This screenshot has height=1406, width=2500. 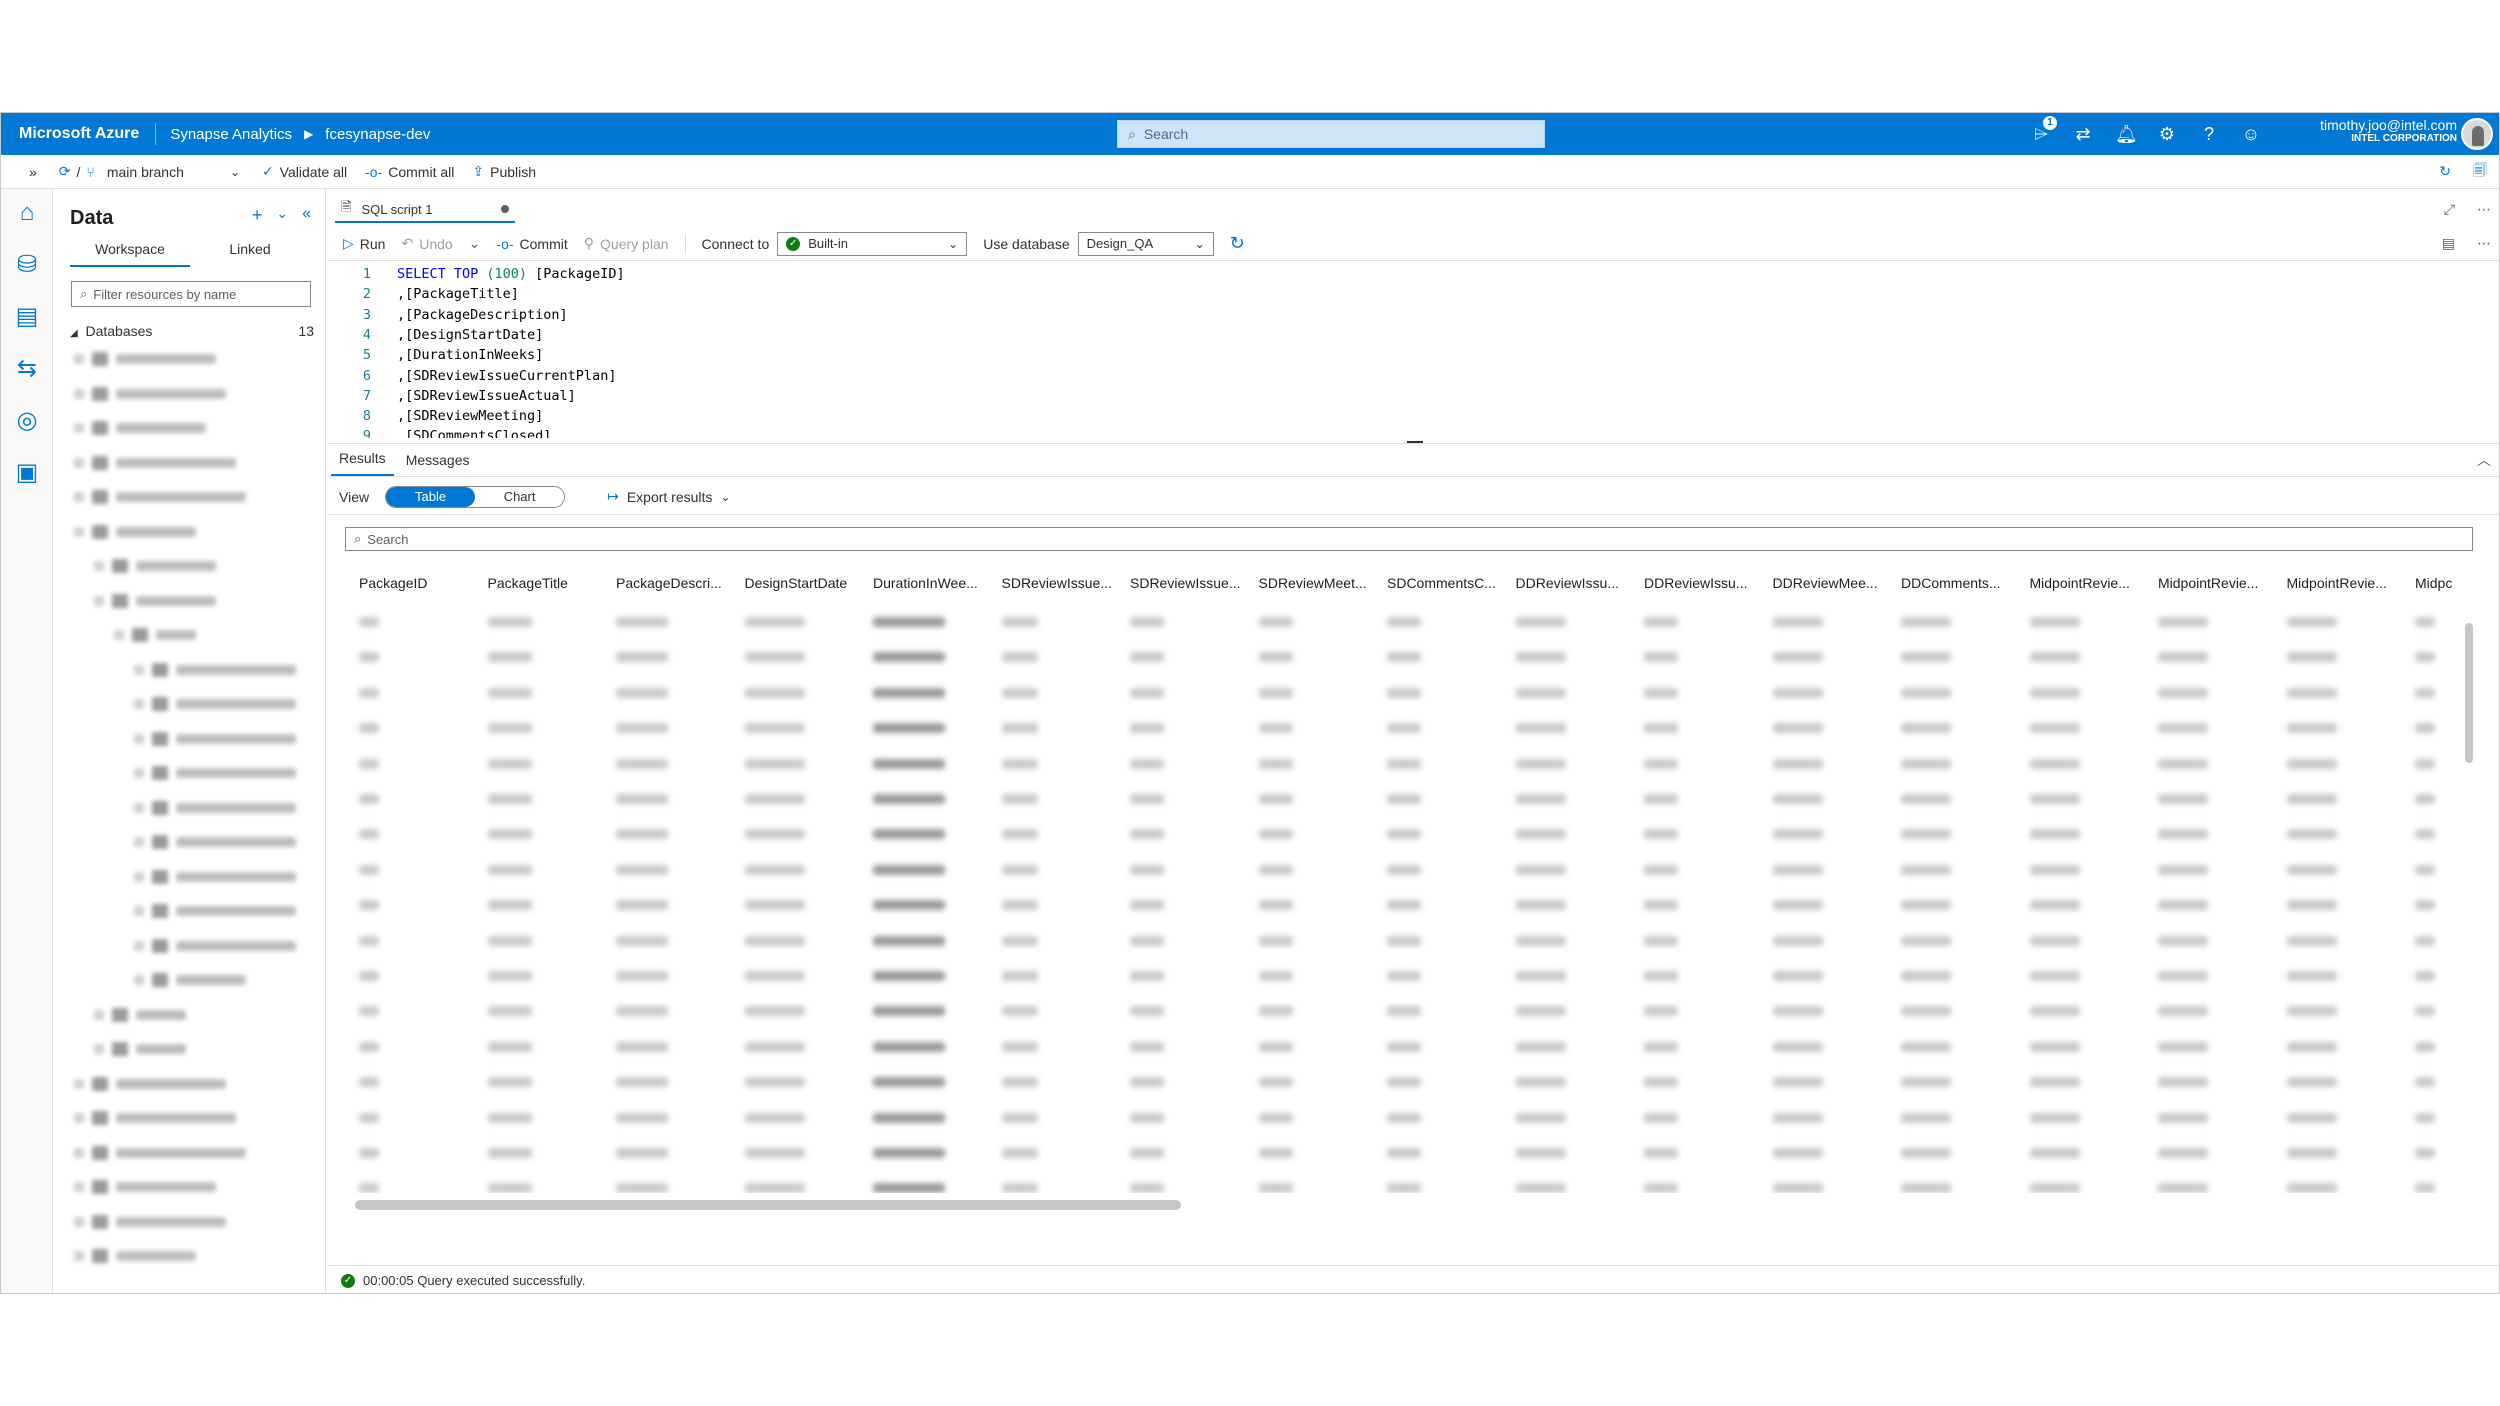 I want to click on filter-resources-input: ⌕ Filter resources by name, so click(x=191, y=294).